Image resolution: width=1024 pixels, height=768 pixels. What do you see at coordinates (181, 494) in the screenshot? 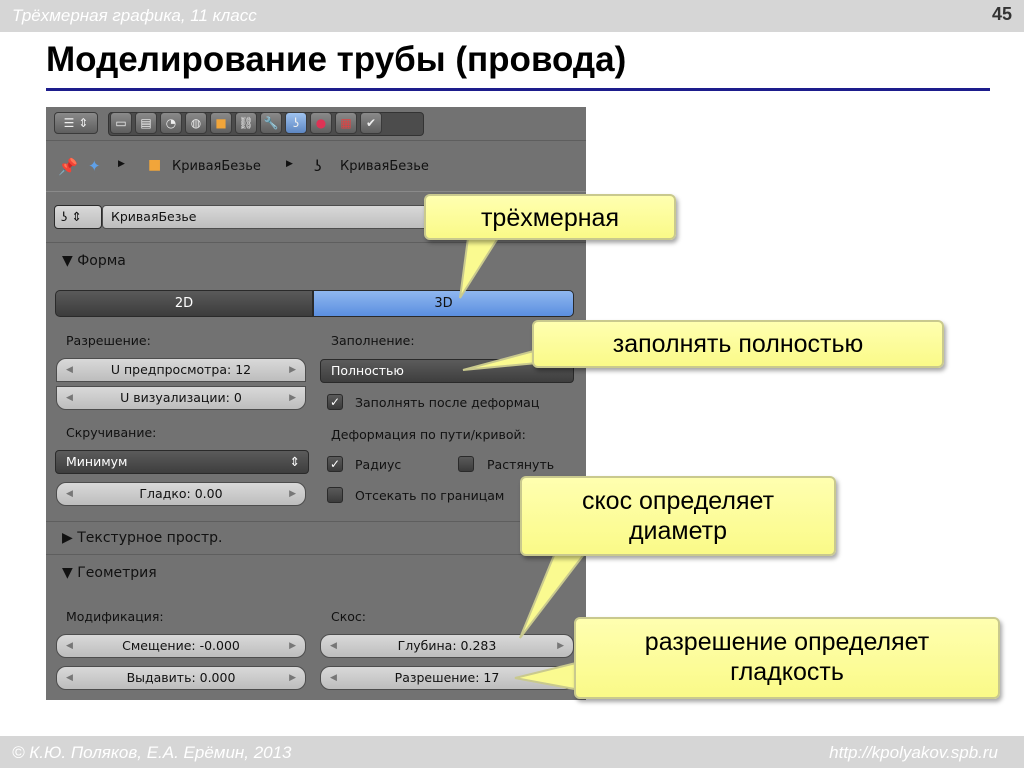
I see `smooth-field: ◀ Гладко: 0.00 ▶` at bounding box center [181, 494].